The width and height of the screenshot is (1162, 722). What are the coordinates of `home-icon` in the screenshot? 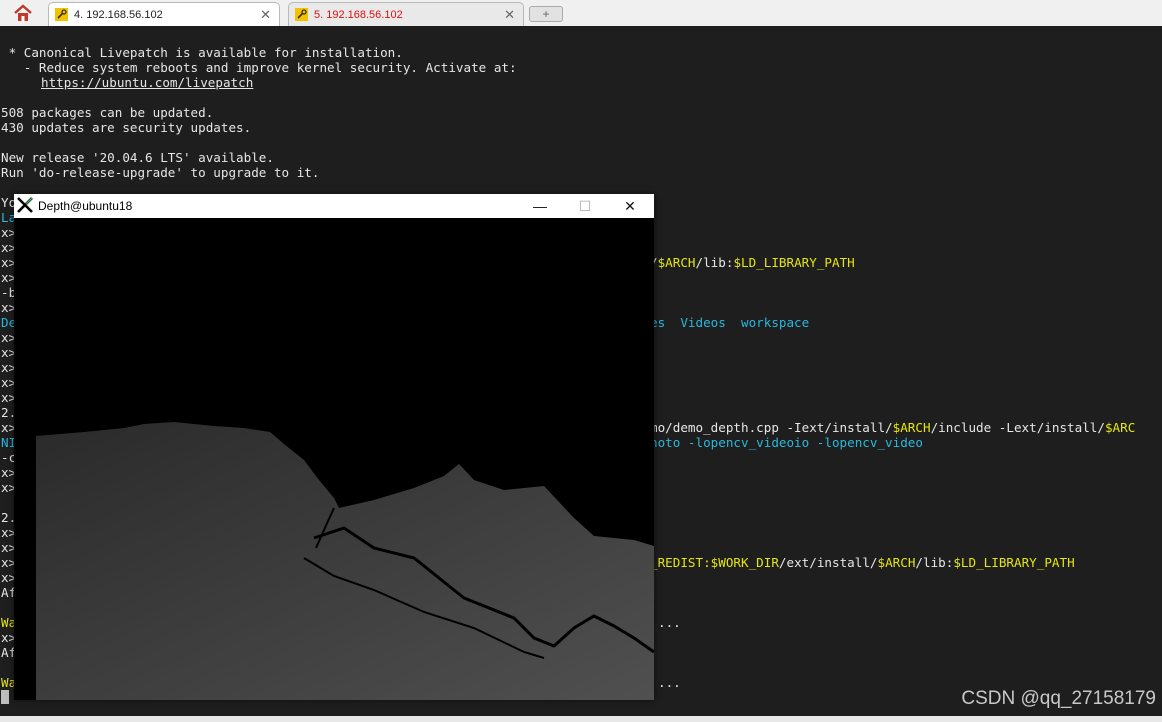 It's located at (23, 12).